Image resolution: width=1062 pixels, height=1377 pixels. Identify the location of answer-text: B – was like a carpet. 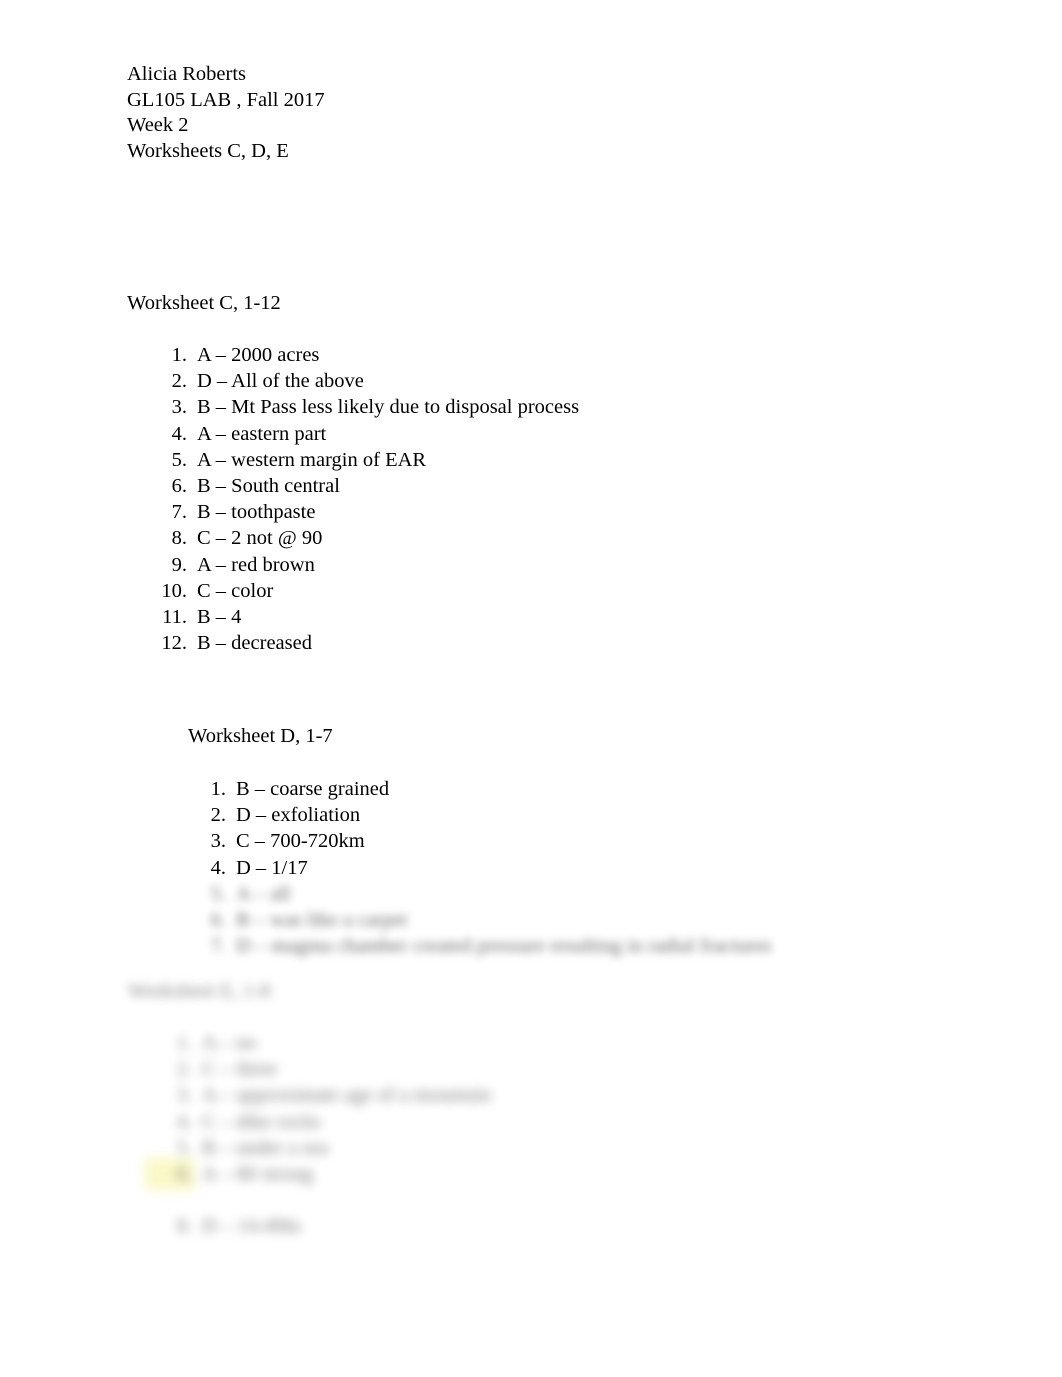
(322, 919).